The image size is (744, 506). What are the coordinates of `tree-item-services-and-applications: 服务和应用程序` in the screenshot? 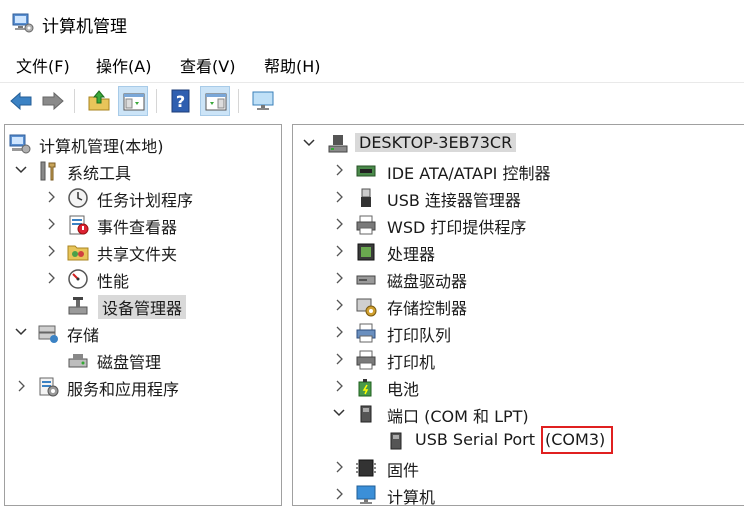 It's located at (143, 387).